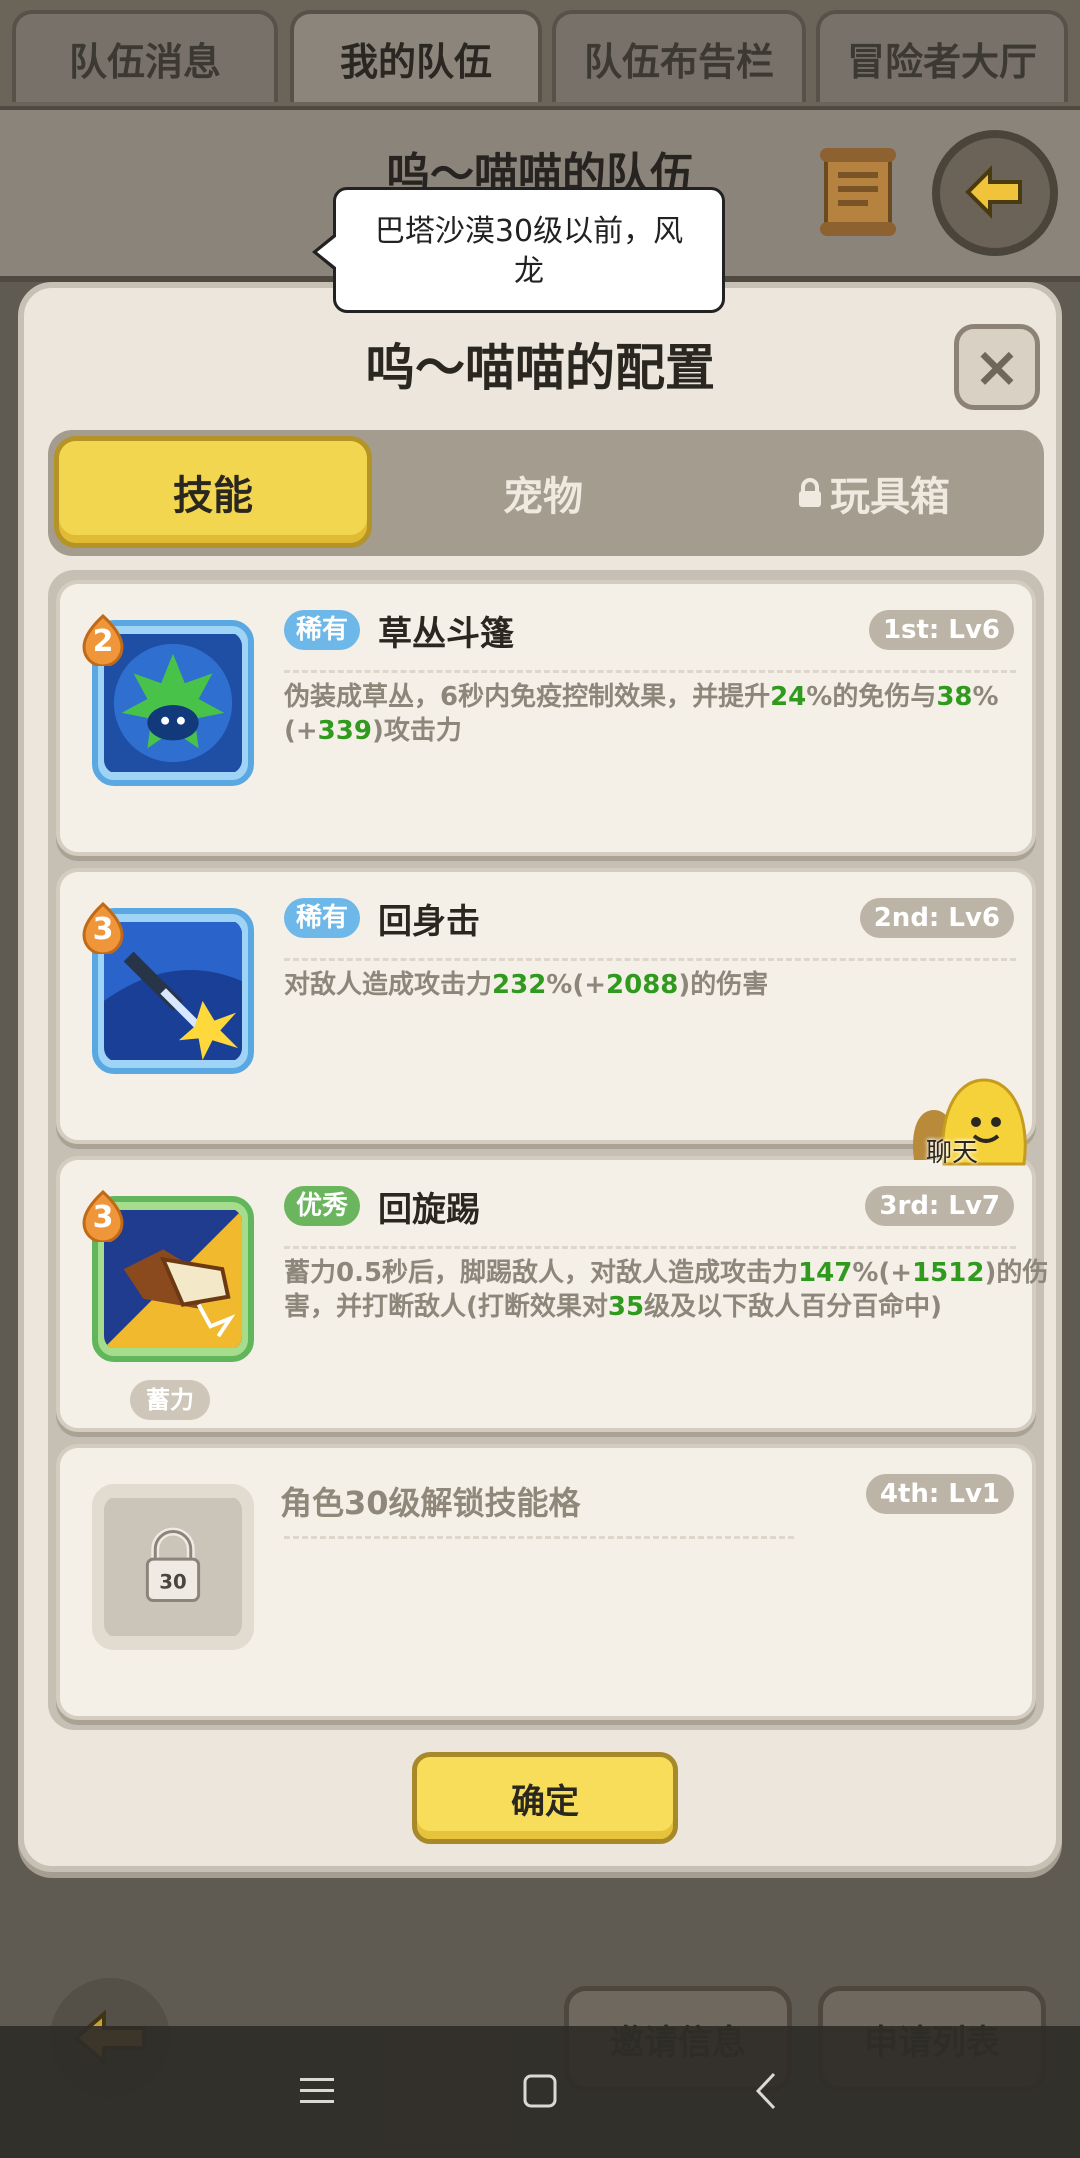 This screenshot has height=2158, width=1080. I want to click on slot-level-tag: 4th: Lv1, so click(939, 1494).